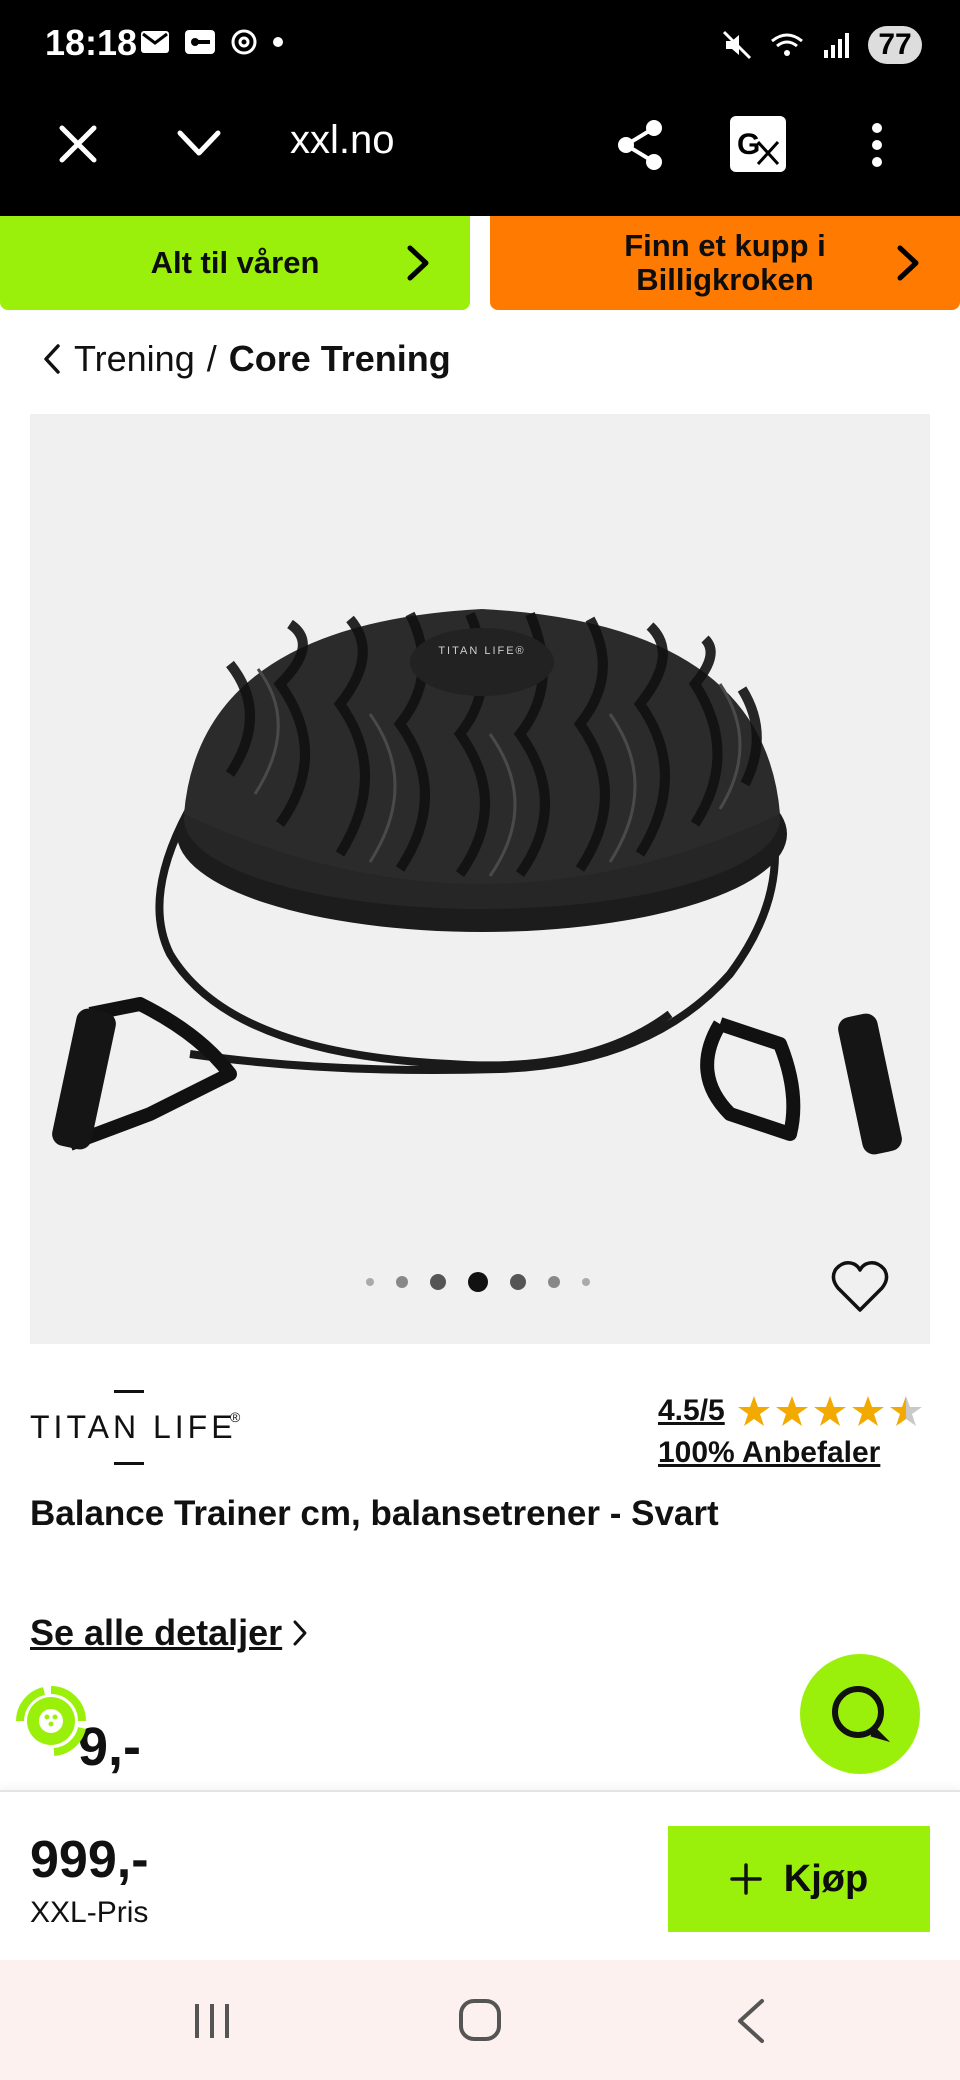 The height and width of the screenshot is (2080, 960). I want to click on threads-icon, so click(244, 42).